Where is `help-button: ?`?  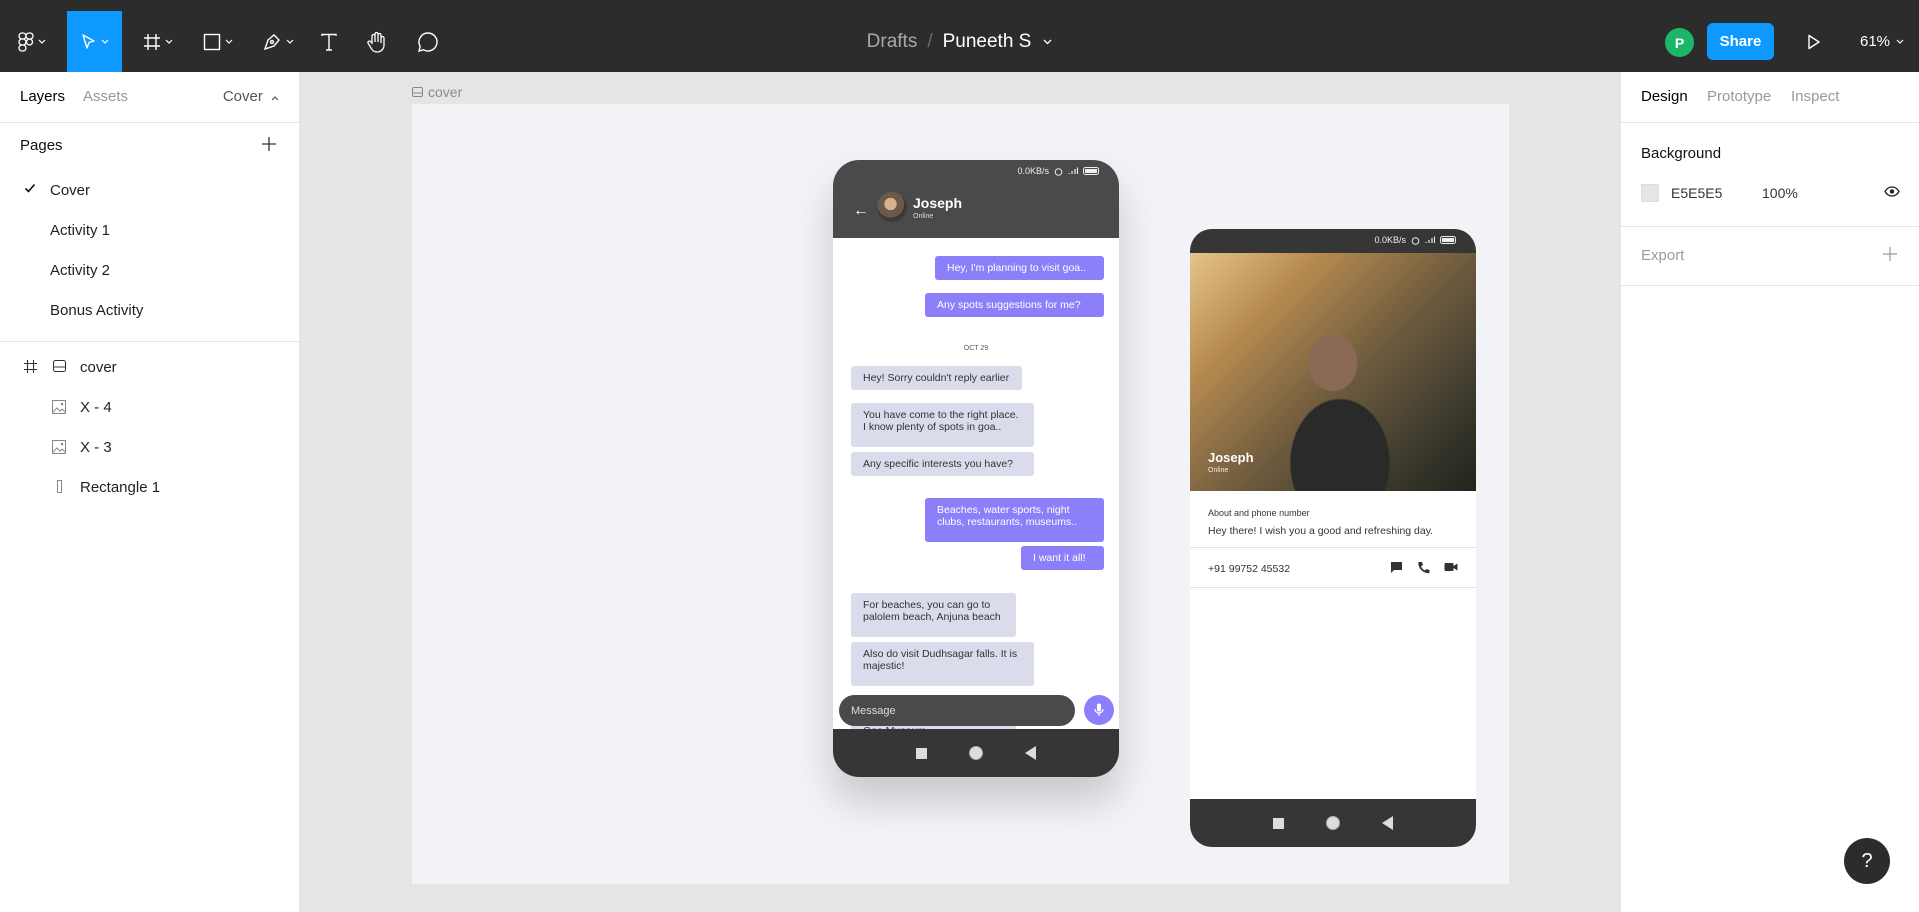
help-button: ? is located at coordinates (1867, 861).